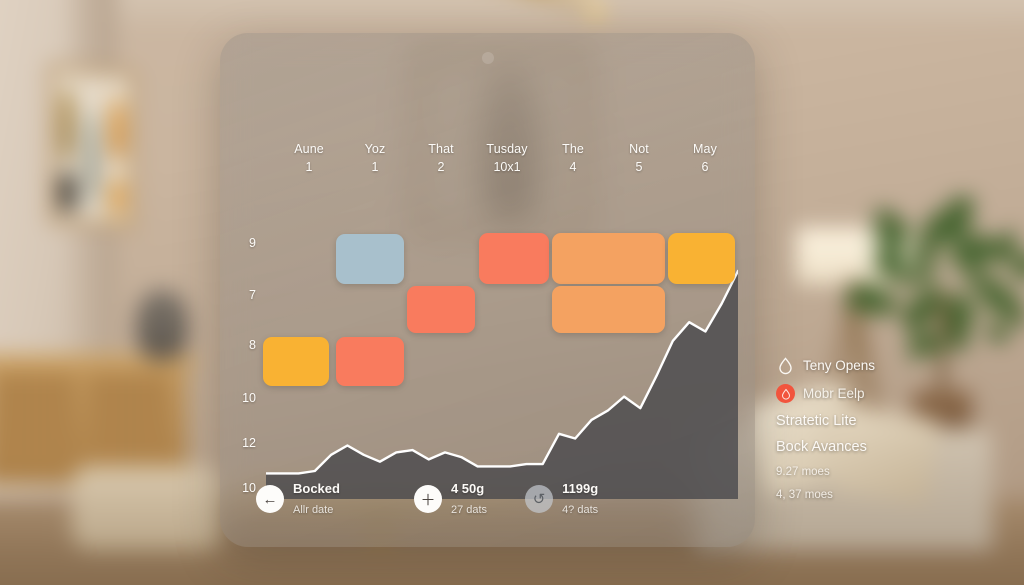 This screenshot has height=585, width=1024. Describe the element at coordinates (596, 11) in the screenshot. I see `chandelier-bulb` at that location.